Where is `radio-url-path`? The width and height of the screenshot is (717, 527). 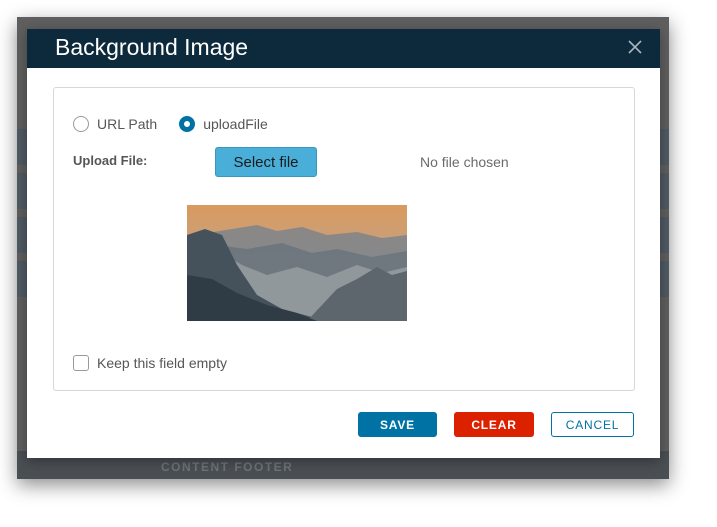 radio-url-path is located at coordinates (81, 124).